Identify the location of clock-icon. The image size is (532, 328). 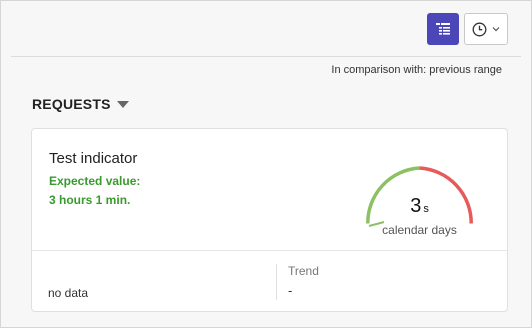
(479, 29).